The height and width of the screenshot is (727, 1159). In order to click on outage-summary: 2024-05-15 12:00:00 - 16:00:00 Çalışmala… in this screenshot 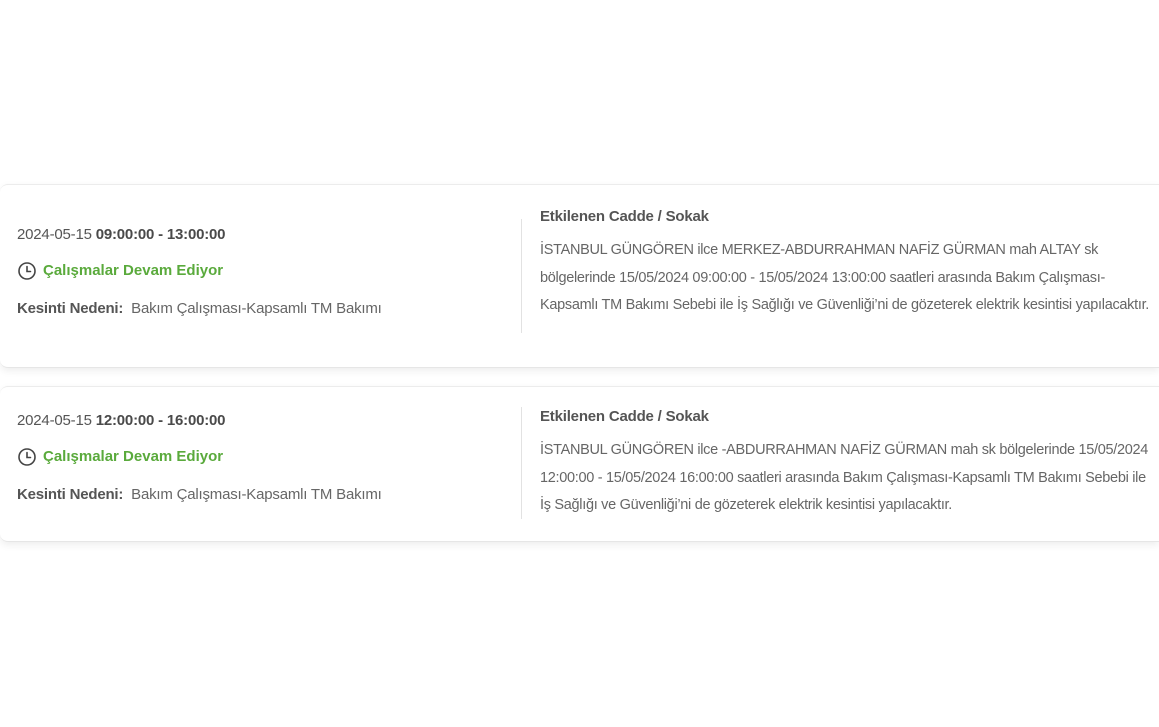, I will do `click(257, 458)`.